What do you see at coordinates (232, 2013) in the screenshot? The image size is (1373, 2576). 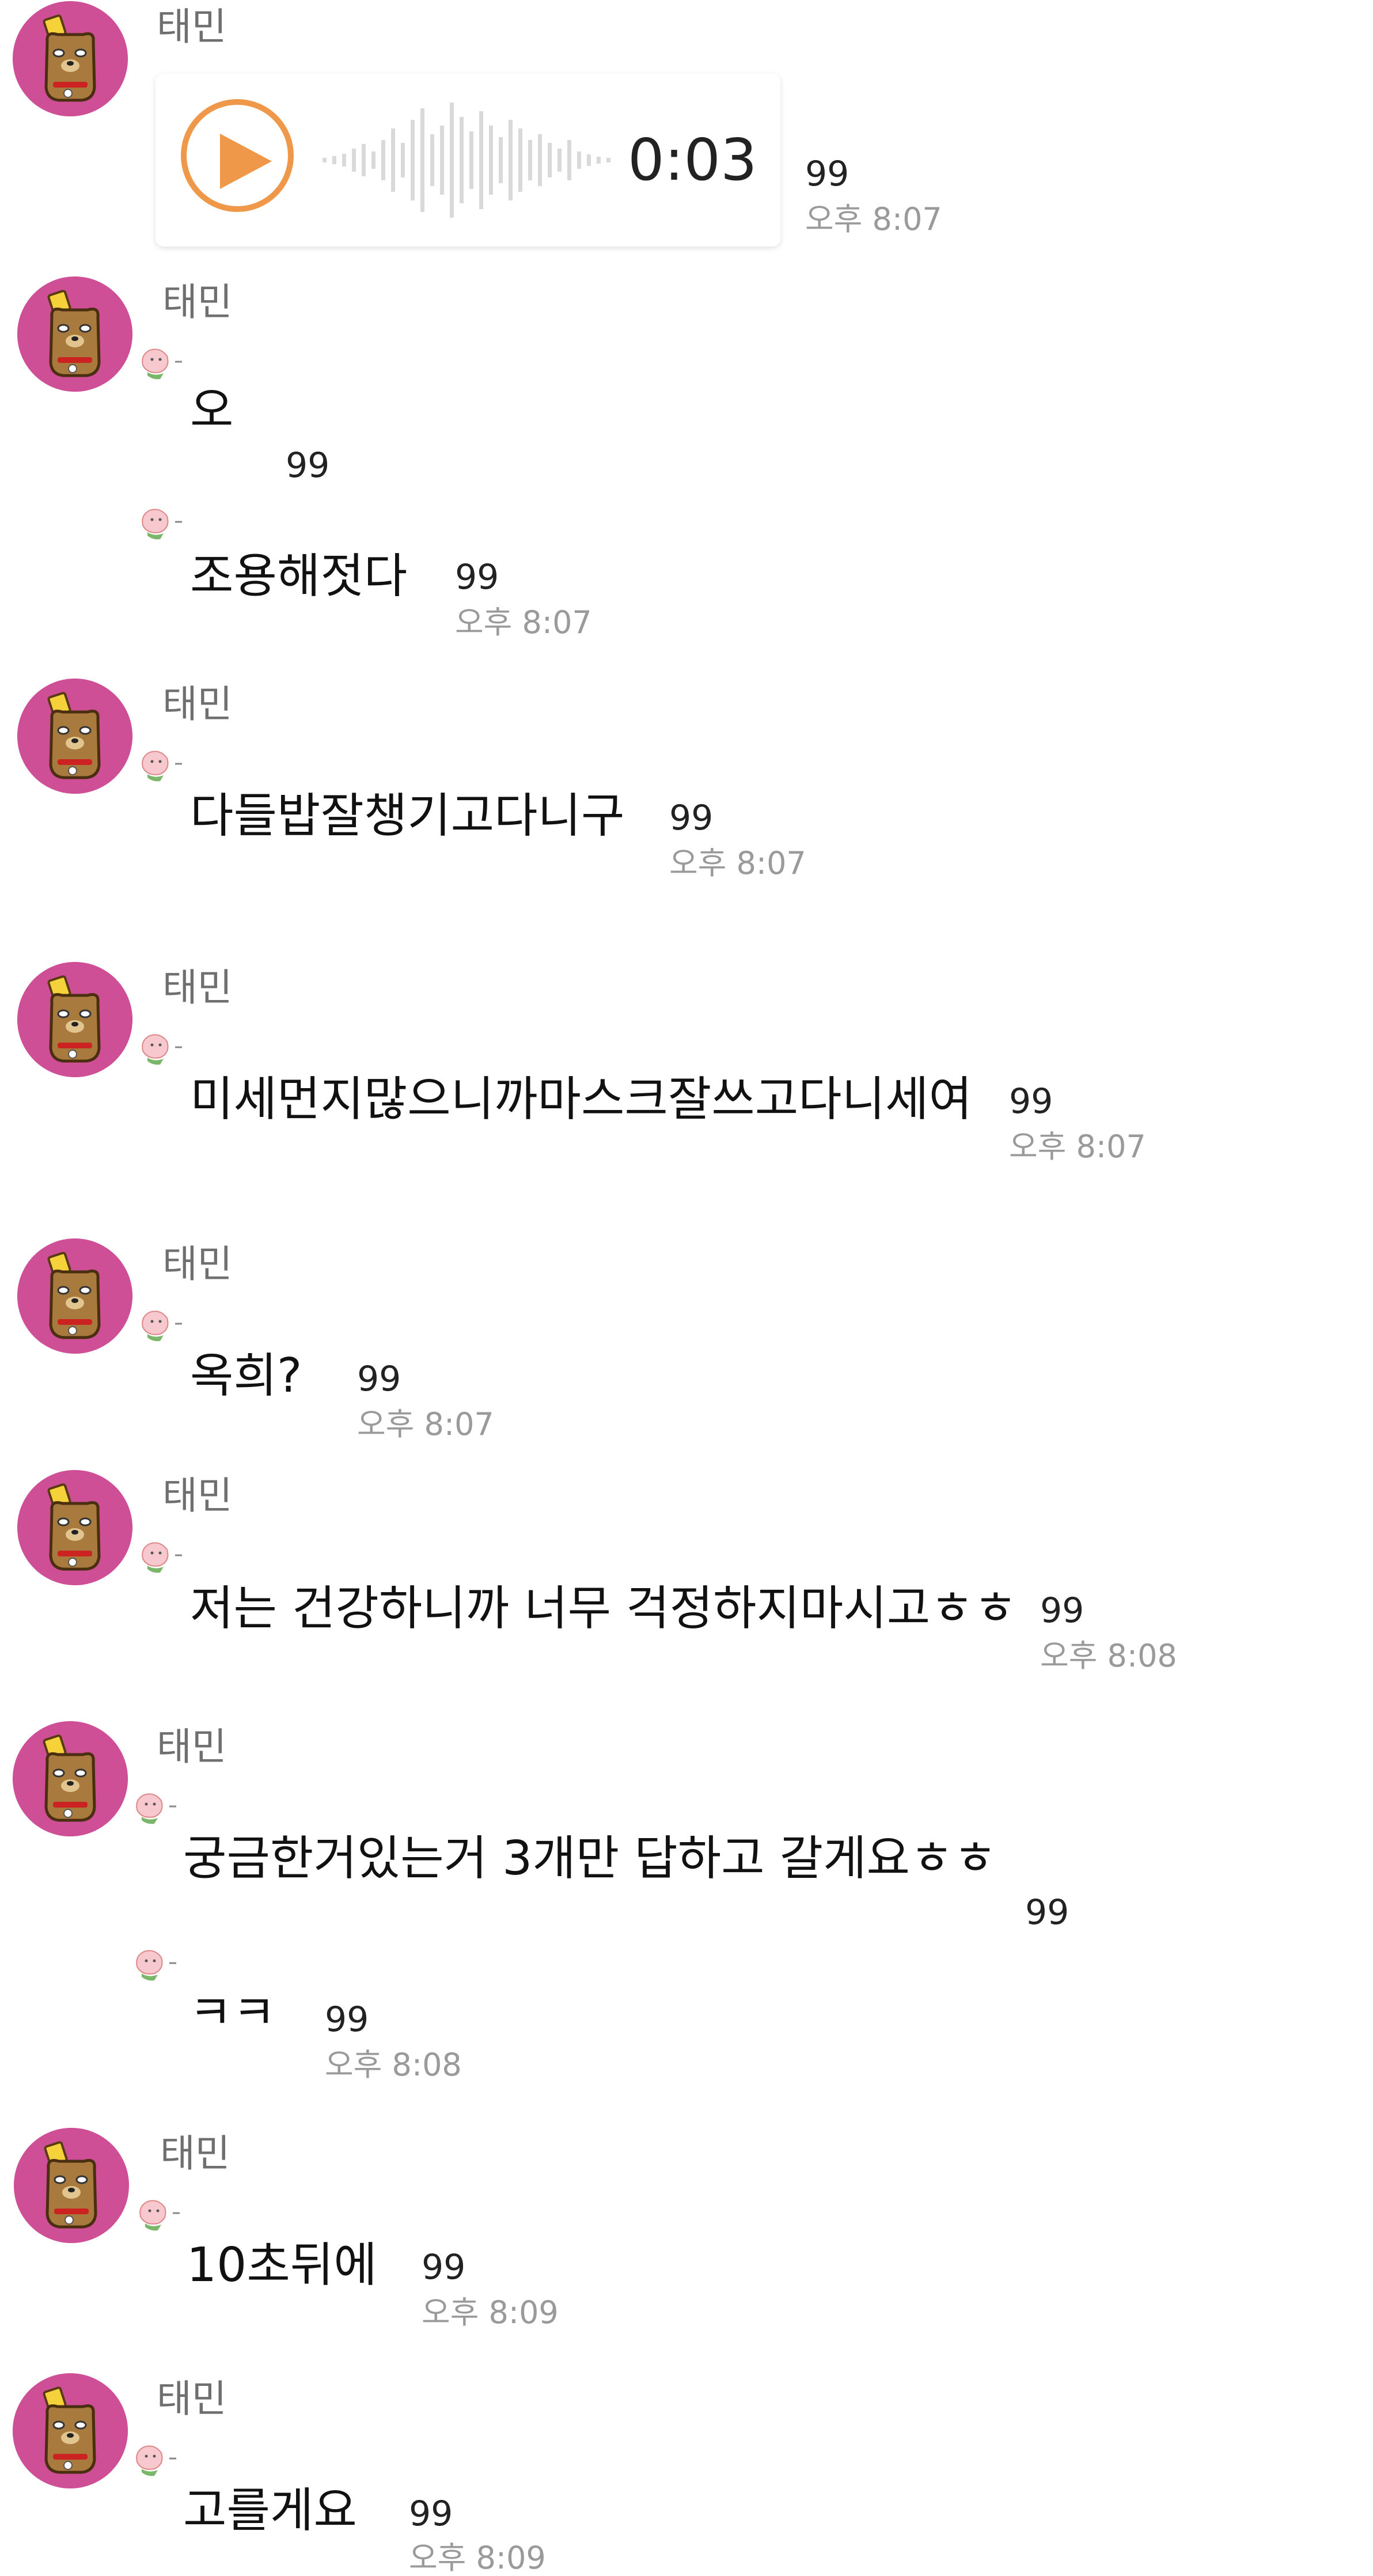 I see `message-text: ㅋㅋ` at bounding box center [232, 2013].